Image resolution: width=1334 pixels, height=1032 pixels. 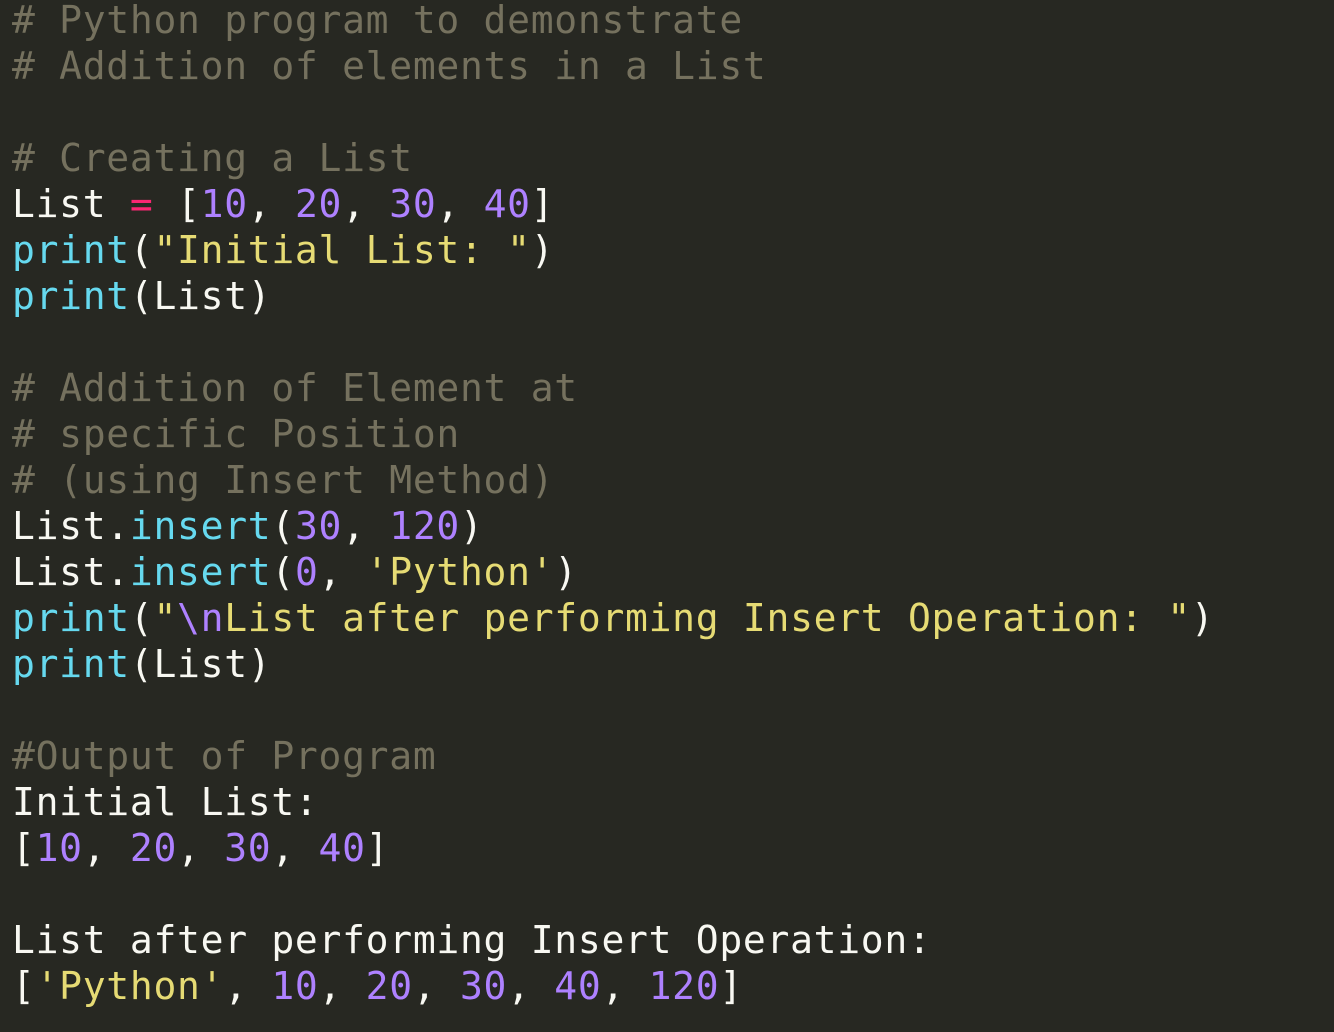 What do you see at coordinates (389, 66) in the screenshot?
I see `code-token-comment: # Addition of elements in a List` at bounding box center [389, 66].